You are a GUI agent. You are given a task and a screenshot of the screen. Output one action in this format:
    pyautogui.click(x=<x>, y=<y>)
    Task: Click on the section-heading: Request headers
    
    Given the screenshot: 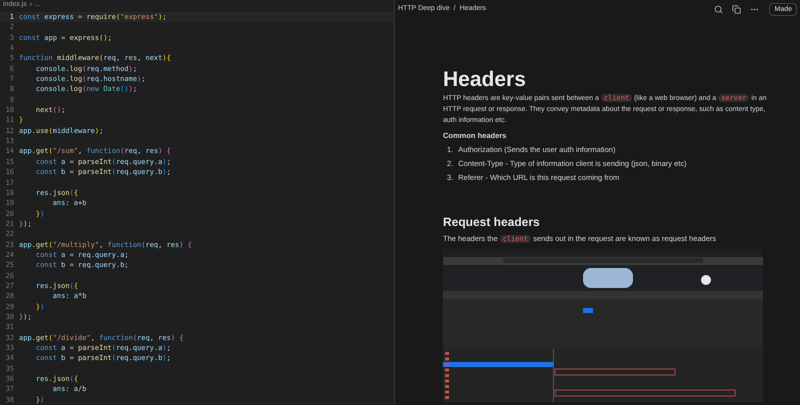 What is the action you would take?
    pyautogui.click(x=492, y=222)
    